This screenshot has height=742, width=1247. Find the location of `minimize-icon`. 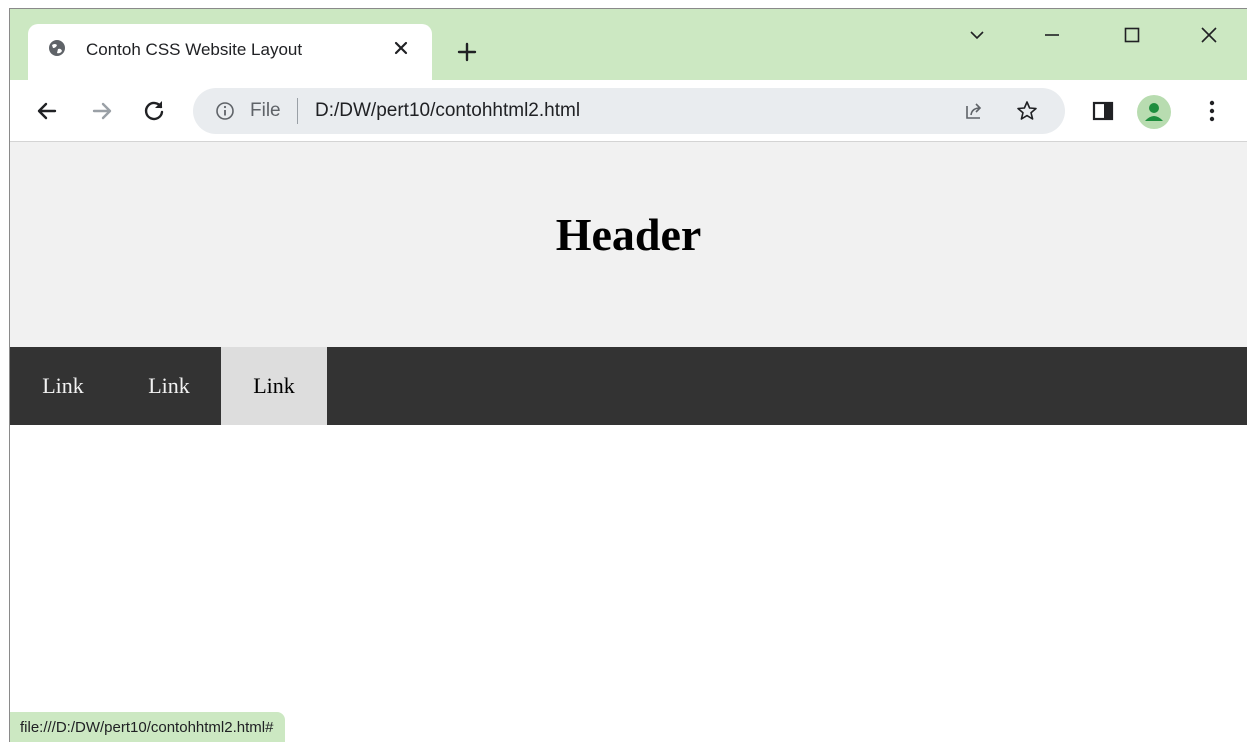

minimize-icon is located at coordinates (1052, 35).